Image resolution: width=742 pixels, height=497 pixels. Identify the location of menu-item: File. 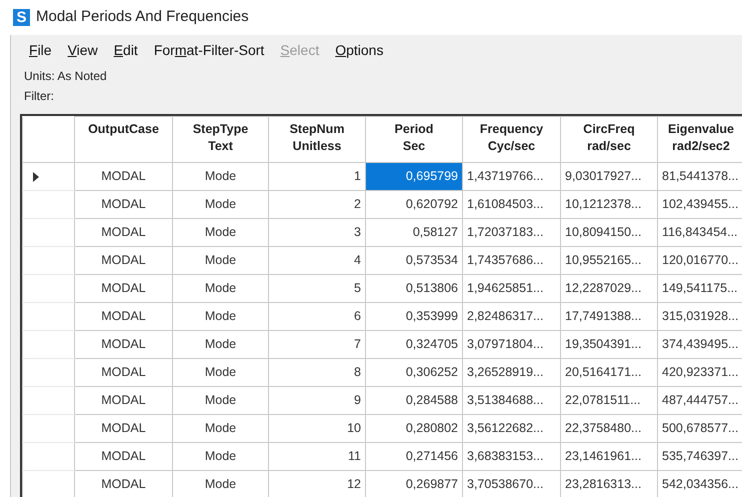
(40, 50).